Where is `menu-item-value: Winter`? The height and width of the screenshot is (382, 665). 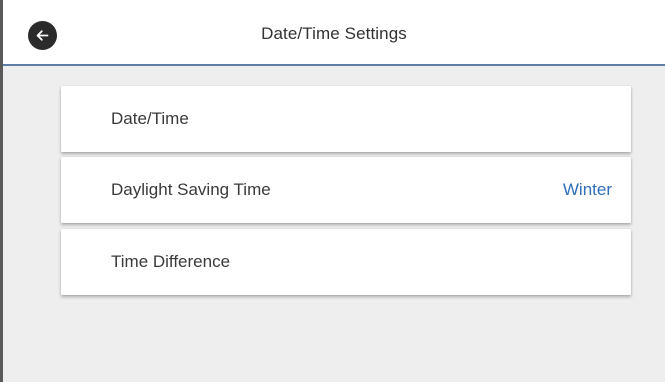
menu-item-value: Winter is located at coordinates (587, 189).